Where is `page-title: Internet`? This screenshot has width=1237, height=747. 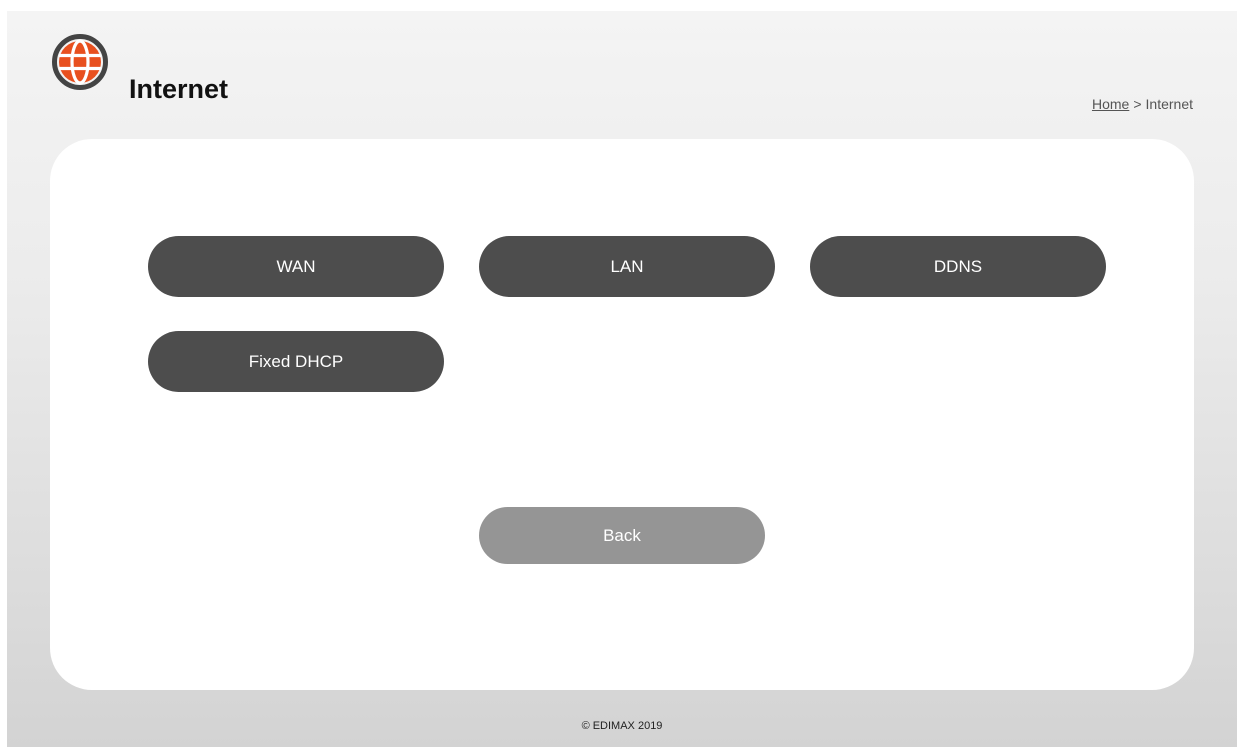
page-title: Internet is located at coordinates (179, 89).